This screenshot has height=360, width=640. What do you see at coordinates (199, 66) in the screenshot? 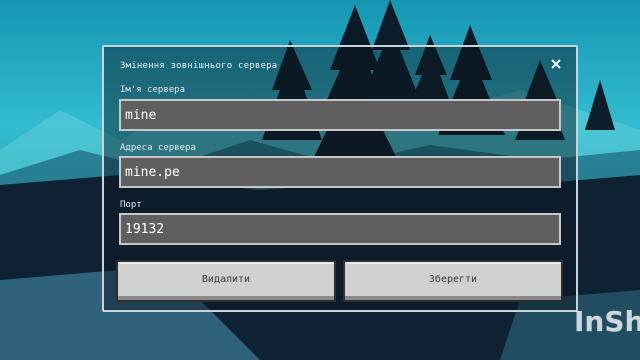
I see `dialog-title: Змінення зовнішнього сервера` at bounding box center [199, 66].